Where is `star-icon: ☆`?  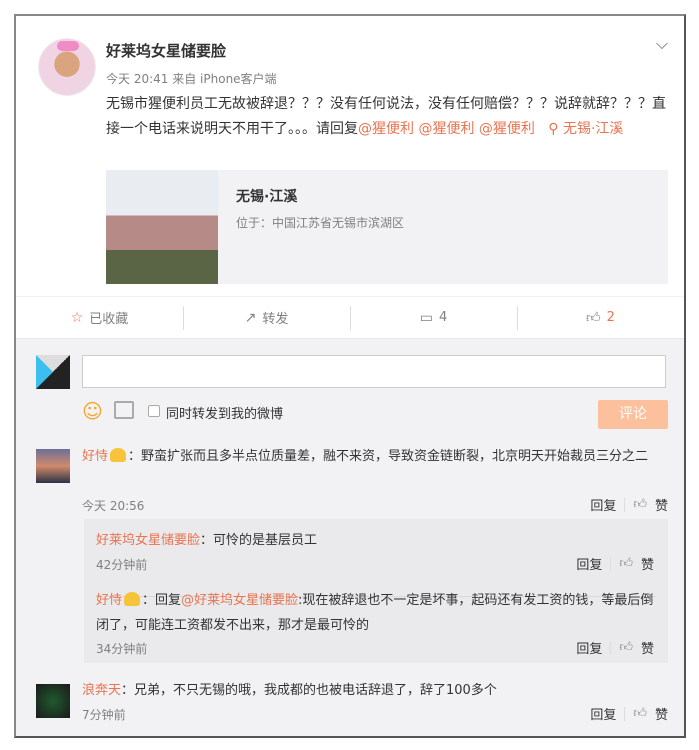 star-icon: ☆ is located at coordinates (77, 317).